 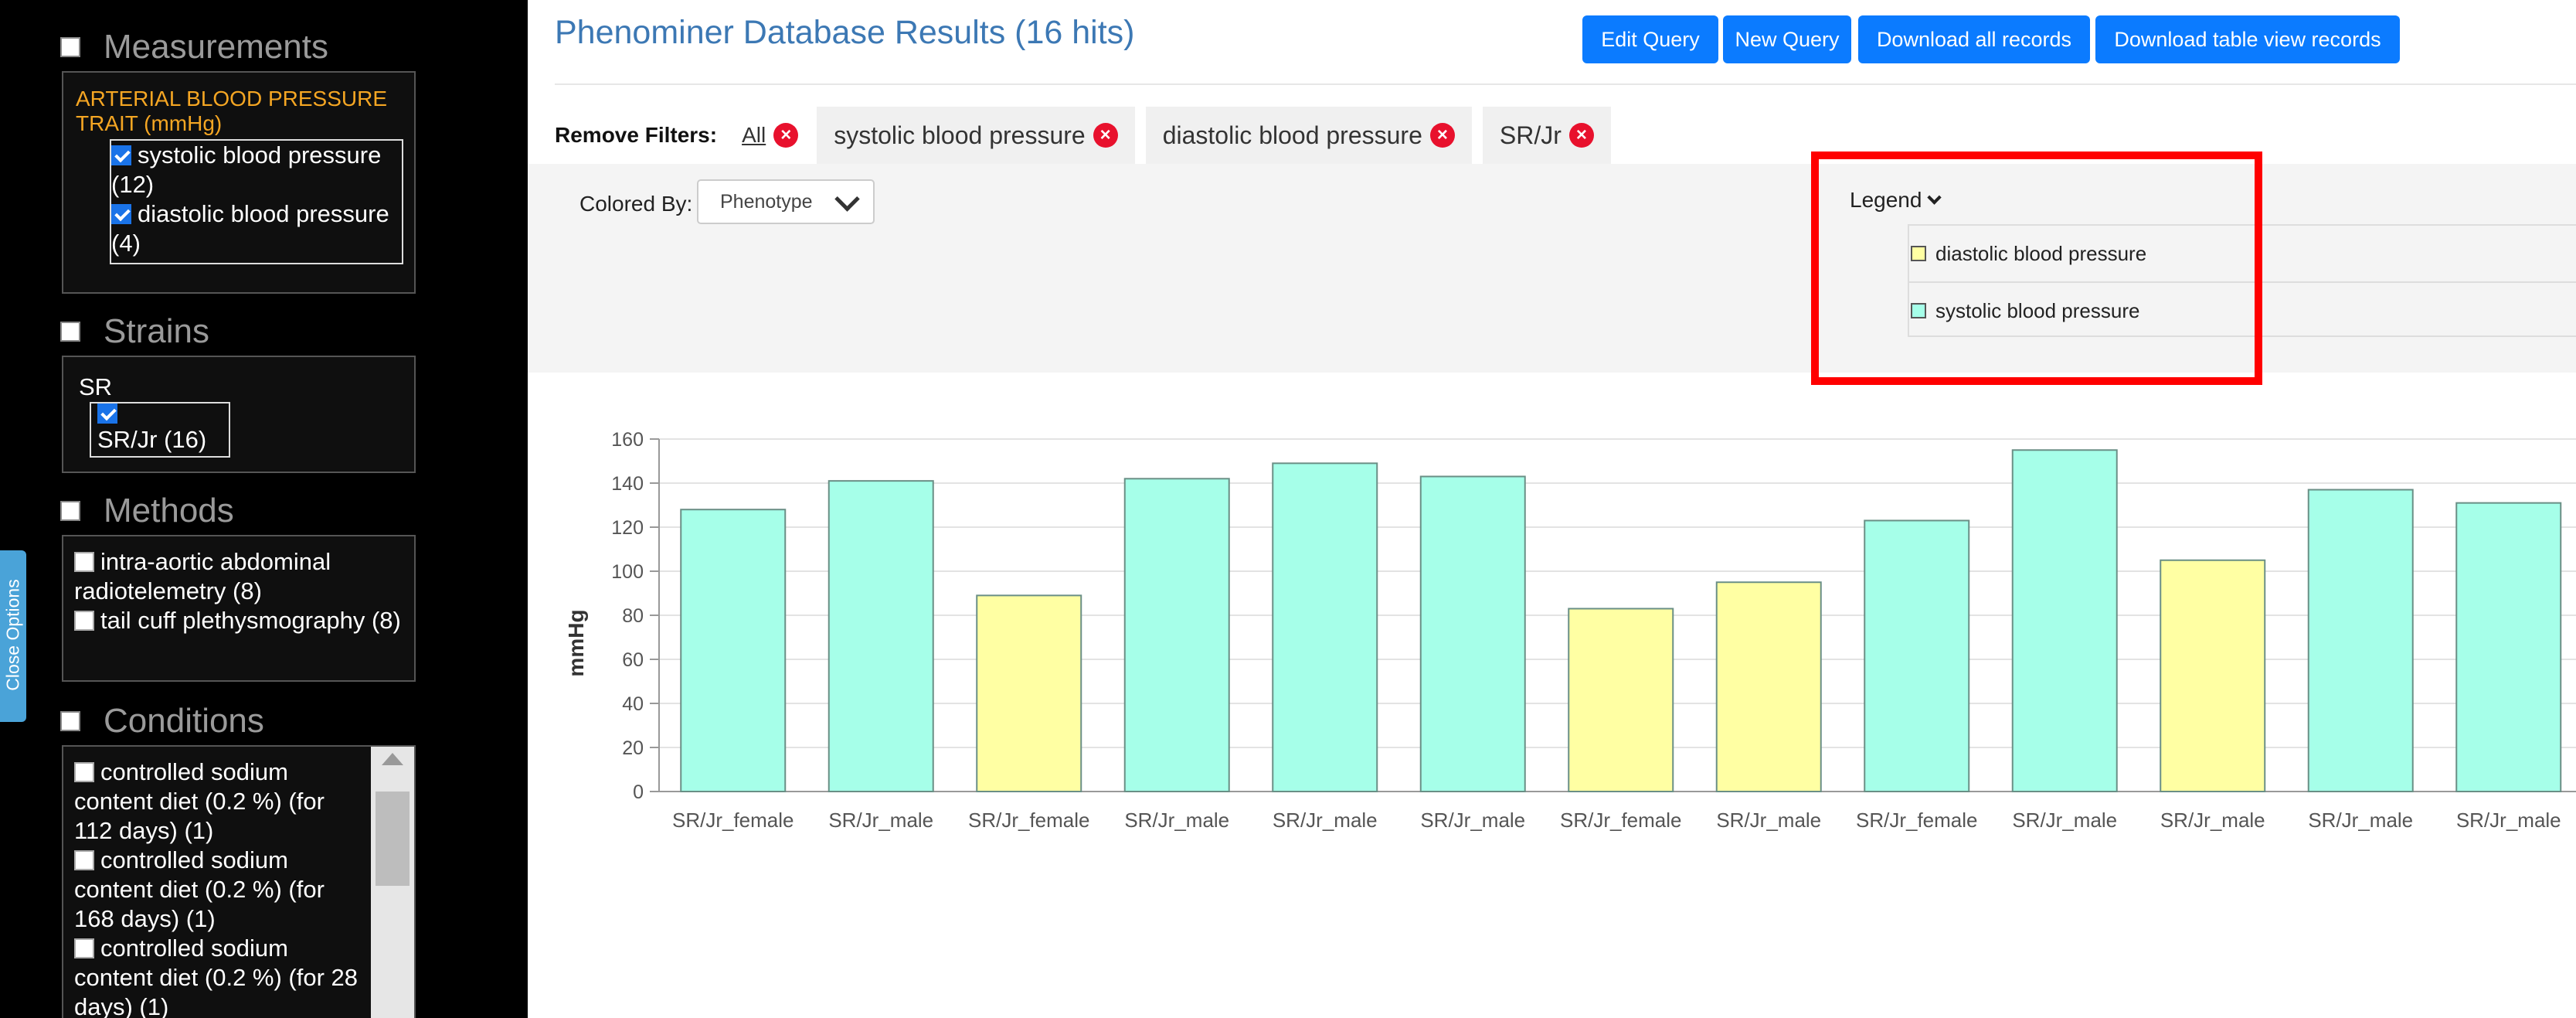 What do you see at coordinates (84, 948) in the screenshot?
I see `condition-28-checkbox` at bounding box center [84, 948].